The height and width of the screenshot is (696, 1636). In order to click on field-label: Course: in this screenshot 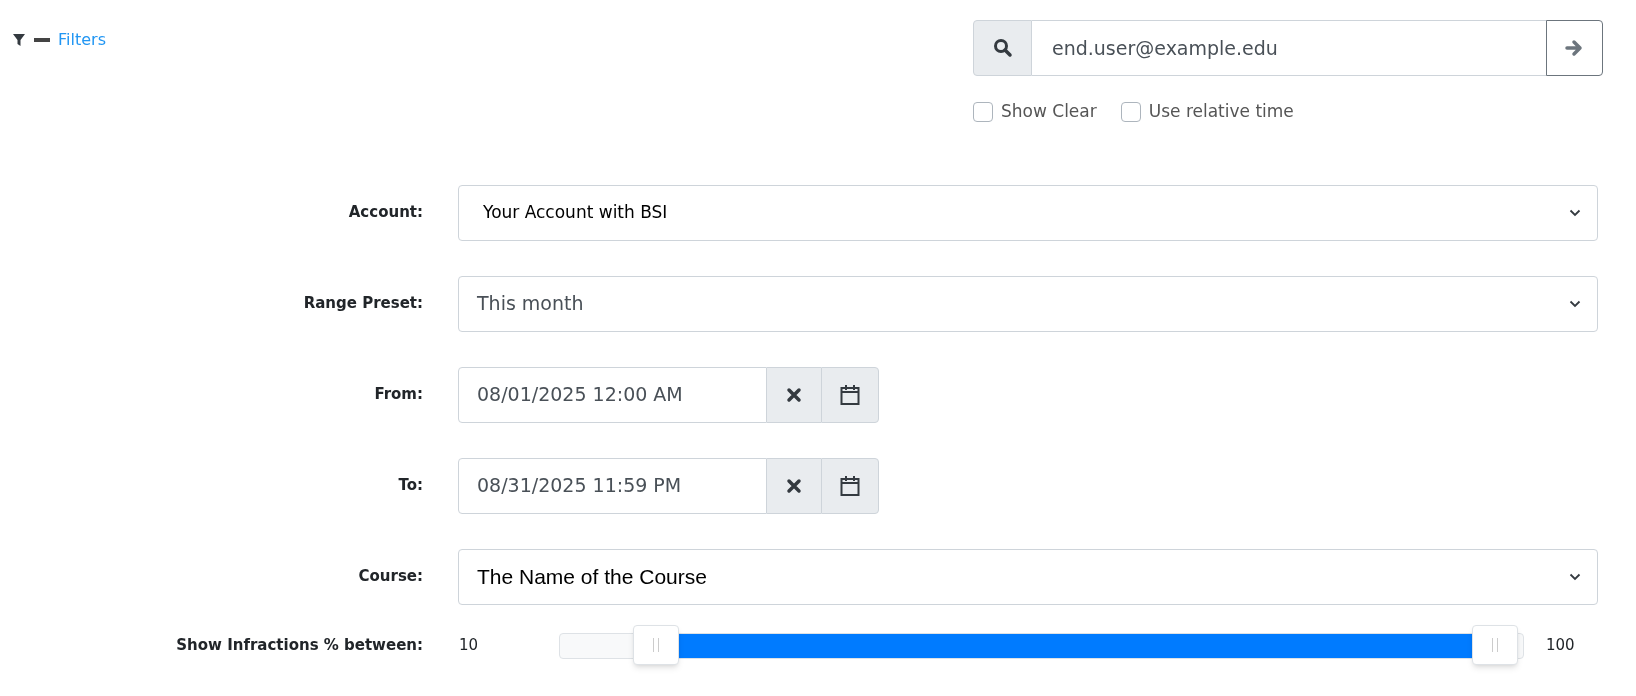, I will do `click(390, 577)`.